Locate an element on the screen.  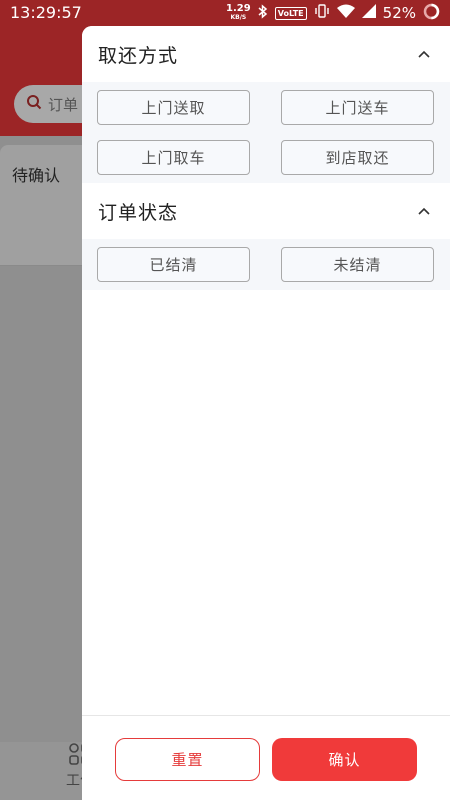
wifi-icon is located at coordinates (345, 13).